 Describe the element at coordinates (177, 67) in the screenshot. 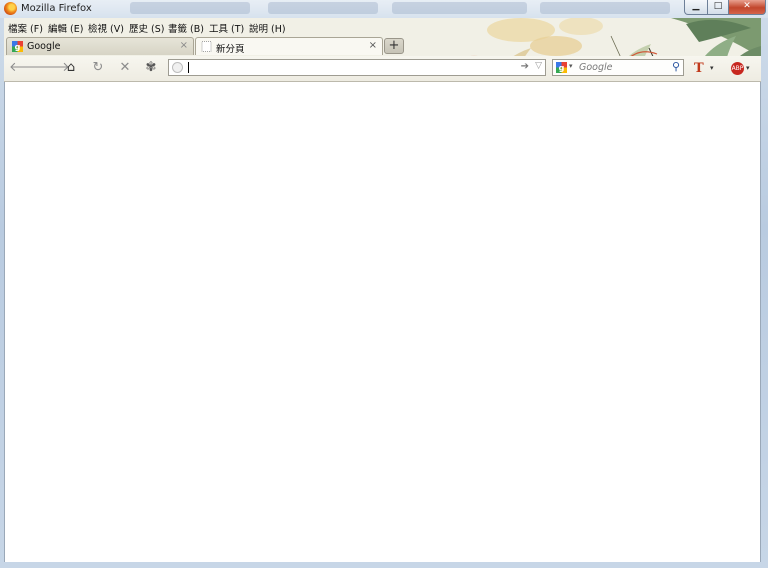

I see `site-identity-icon` at that location.